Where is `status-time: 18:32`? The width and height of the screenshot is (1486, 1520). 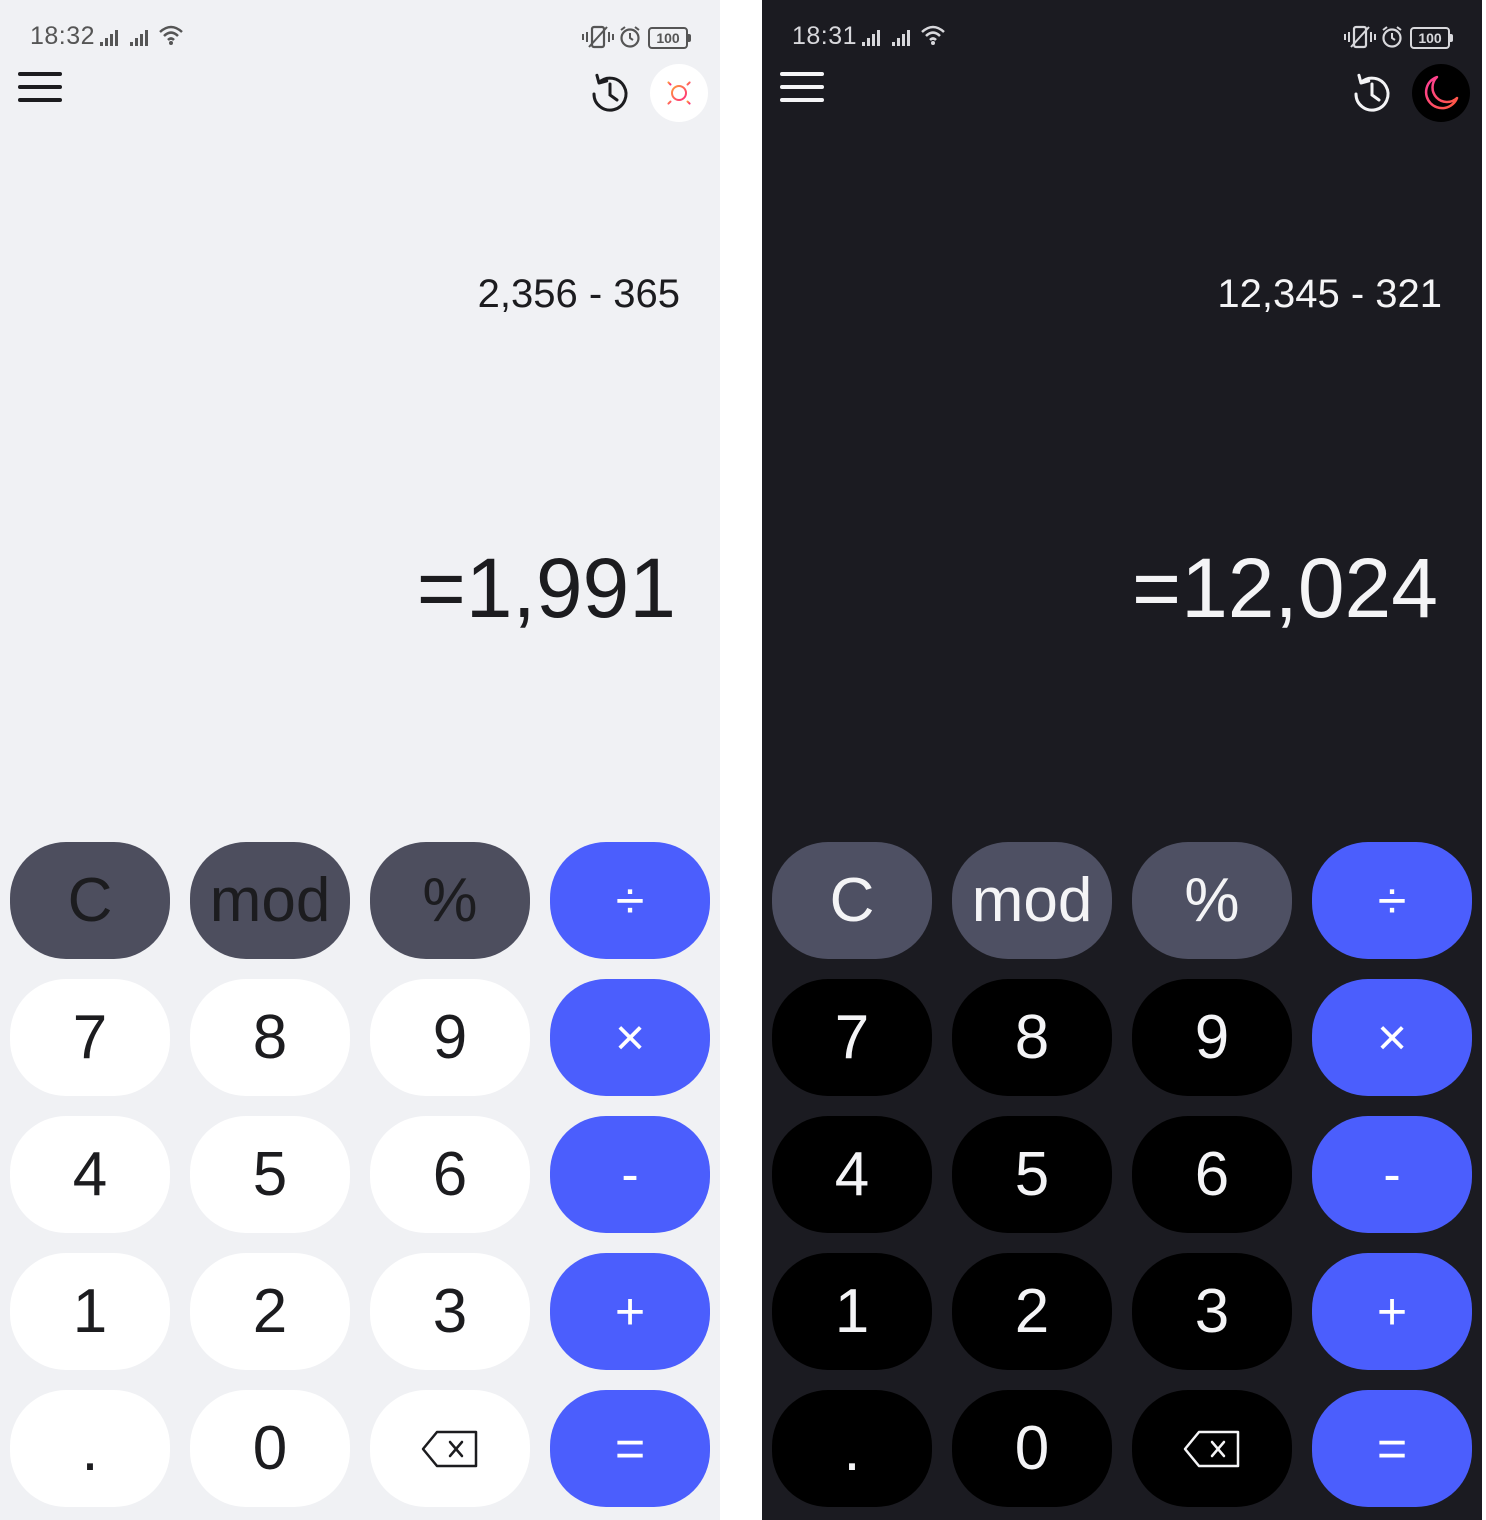
status-time: 18:32 is located at coordinates (63, 36).